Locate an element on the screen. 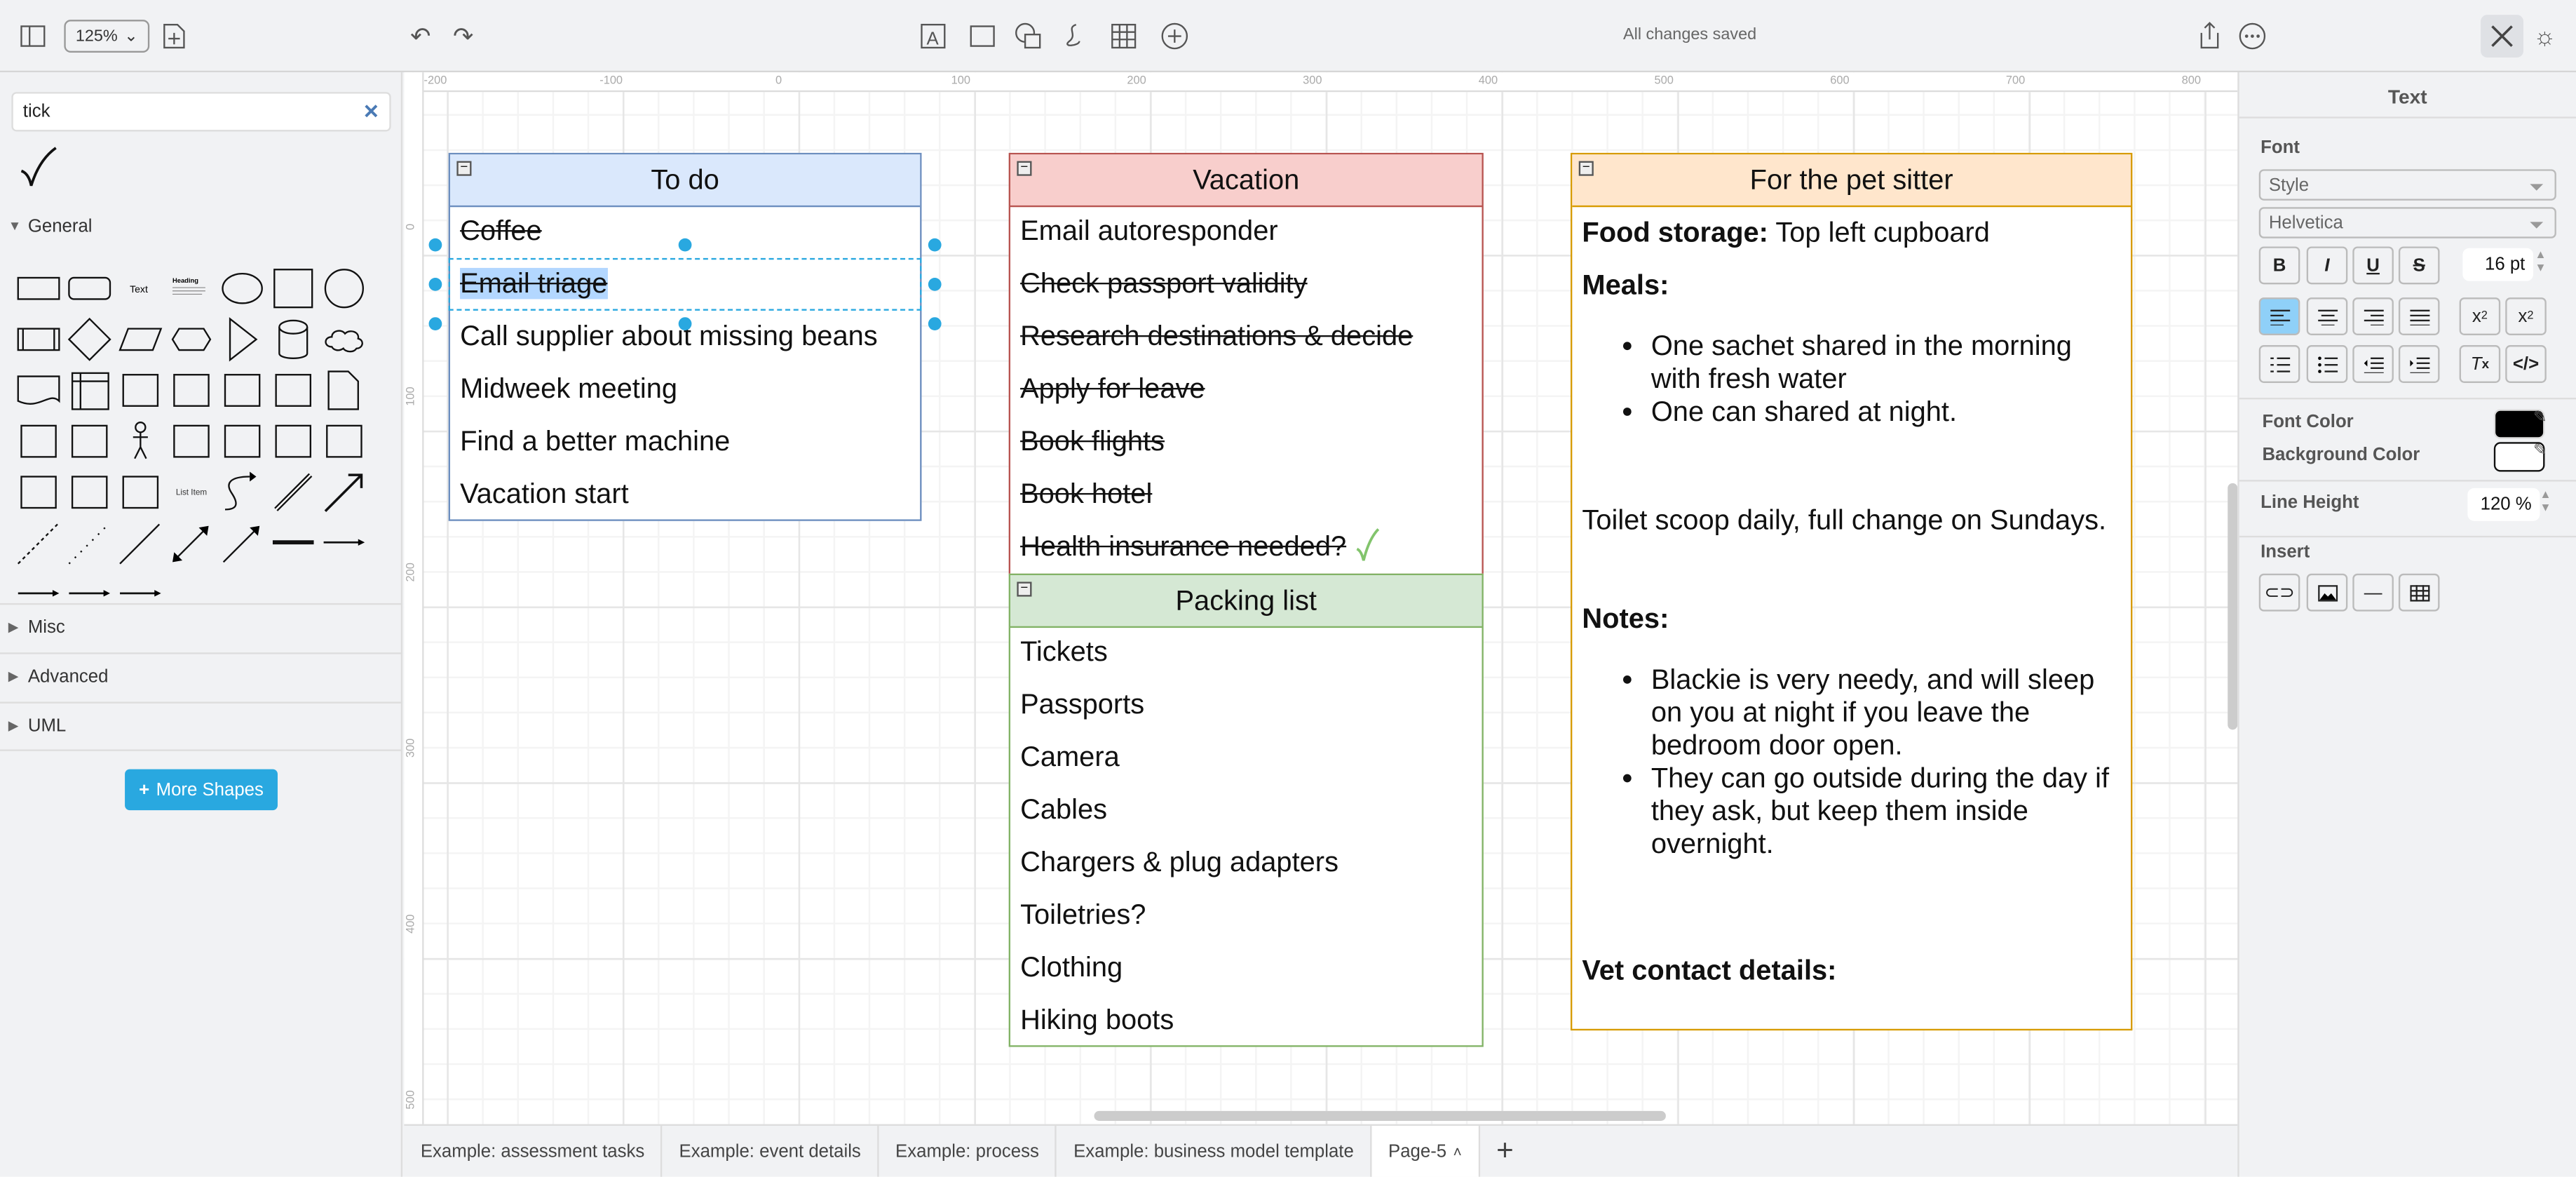 The height and width of the screenshot is (1177, 2576). list-item: Midweek meeting is located at coordinates (685, 391).